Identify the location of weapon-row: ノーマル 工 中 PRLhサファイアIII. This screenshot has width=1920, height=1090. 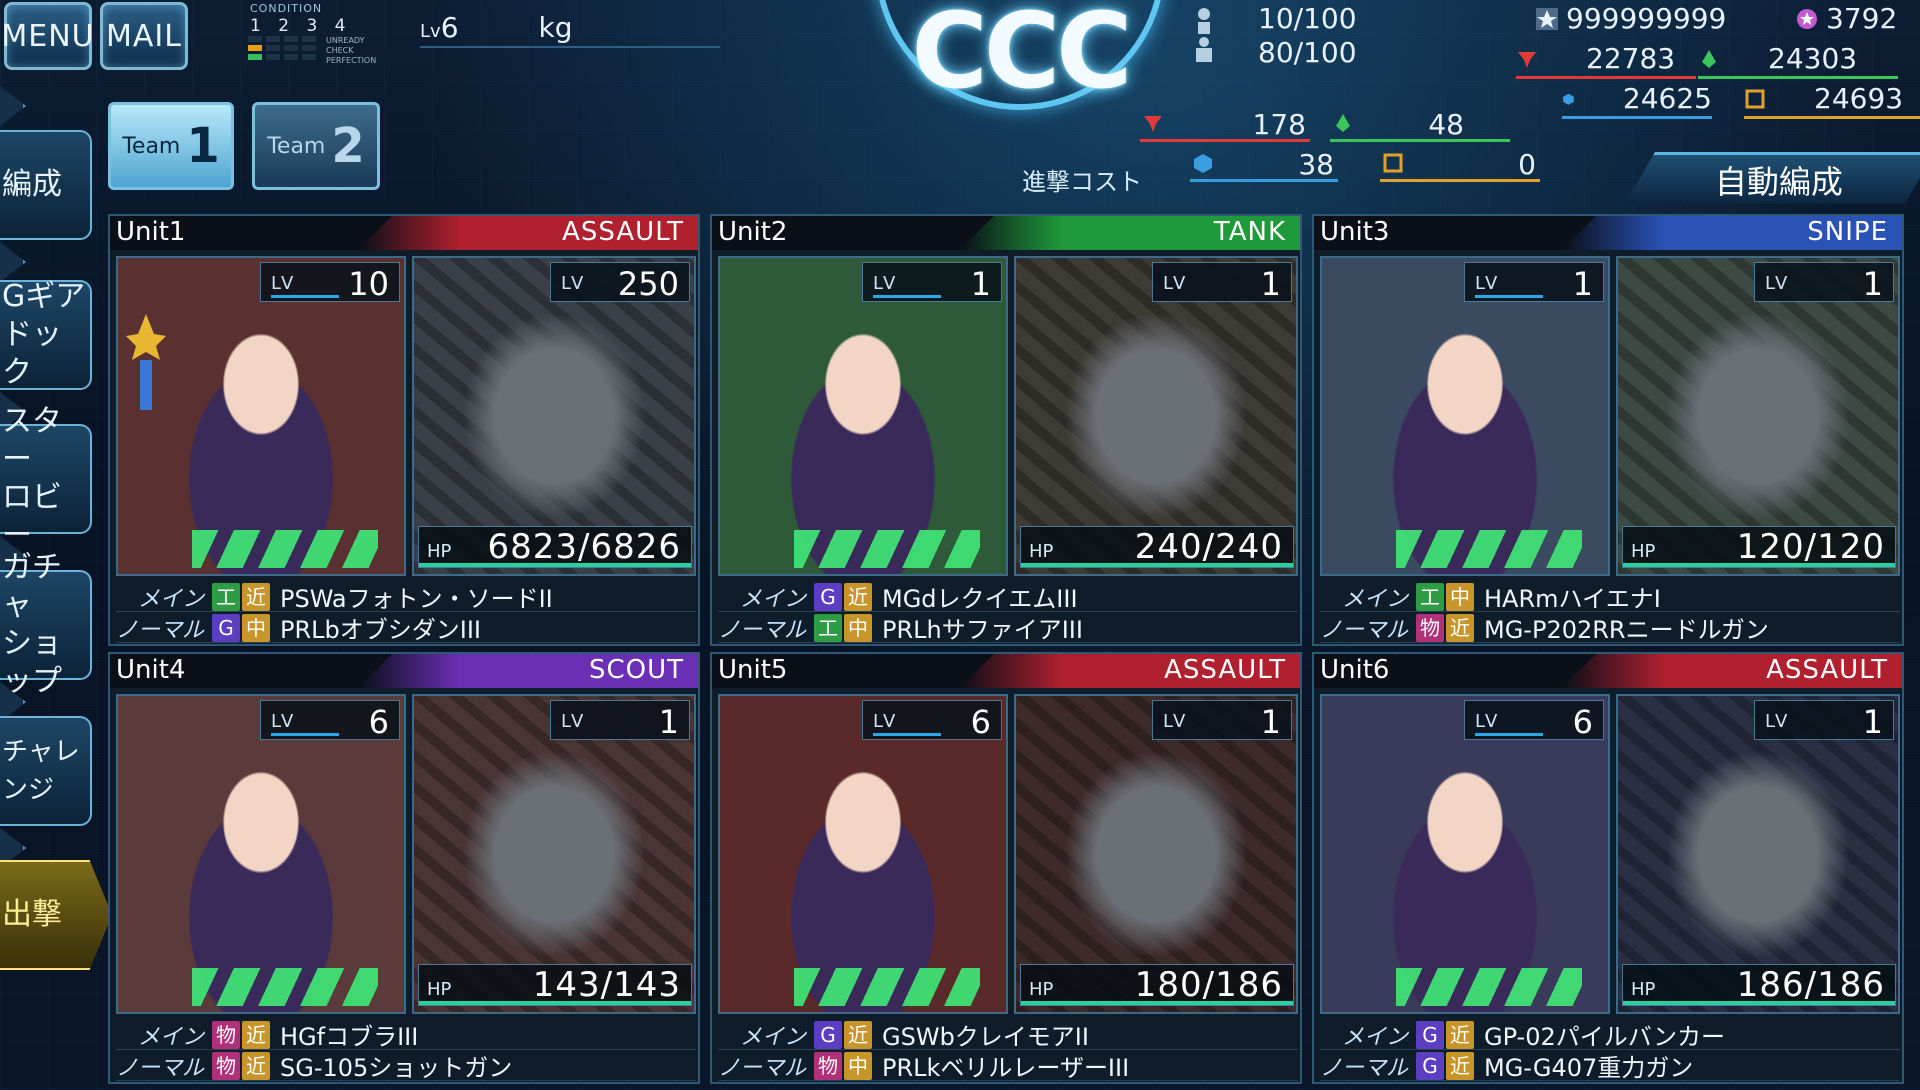
(1008, 628).